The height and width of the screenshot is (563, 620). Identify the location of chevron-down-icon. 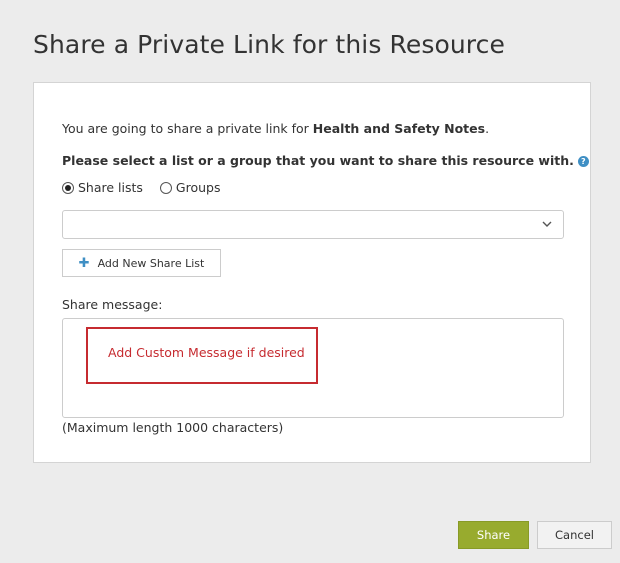
(547, 224).